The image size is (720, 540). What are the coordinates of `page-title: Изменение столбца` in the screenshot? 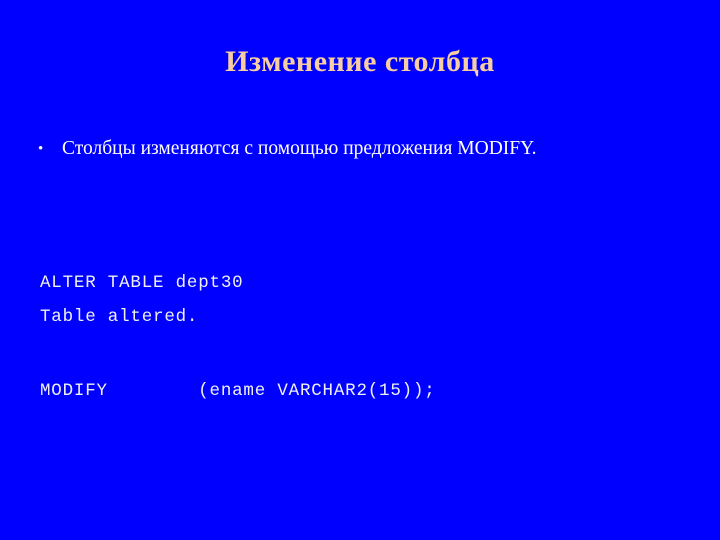 It's located at (360, 61).